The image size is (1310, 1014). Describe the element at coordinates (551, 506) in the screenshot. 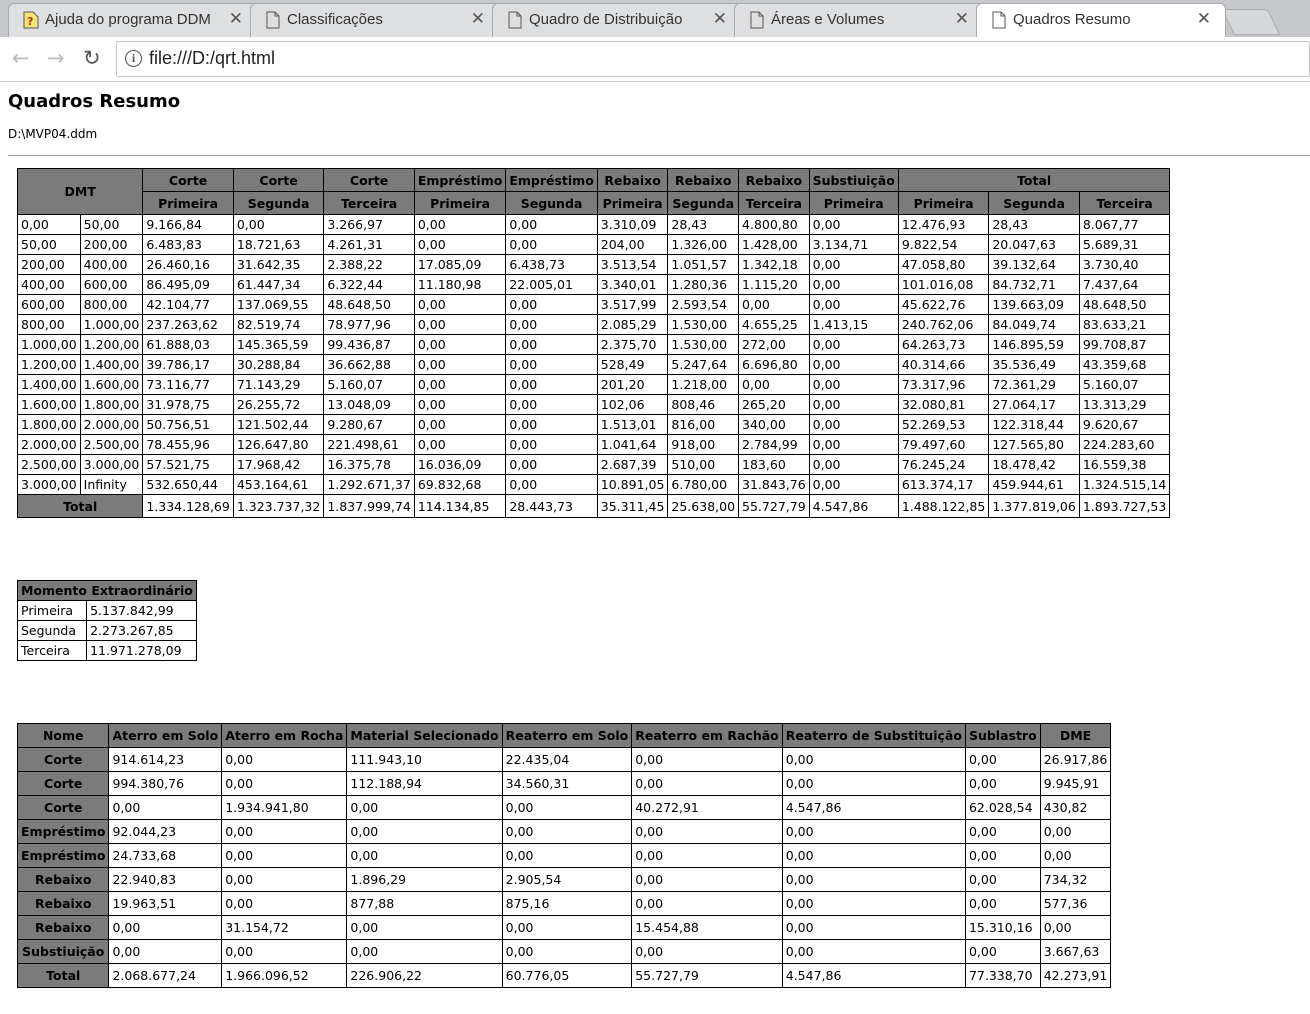

I see `total-cell: 28.443,73` at that location.